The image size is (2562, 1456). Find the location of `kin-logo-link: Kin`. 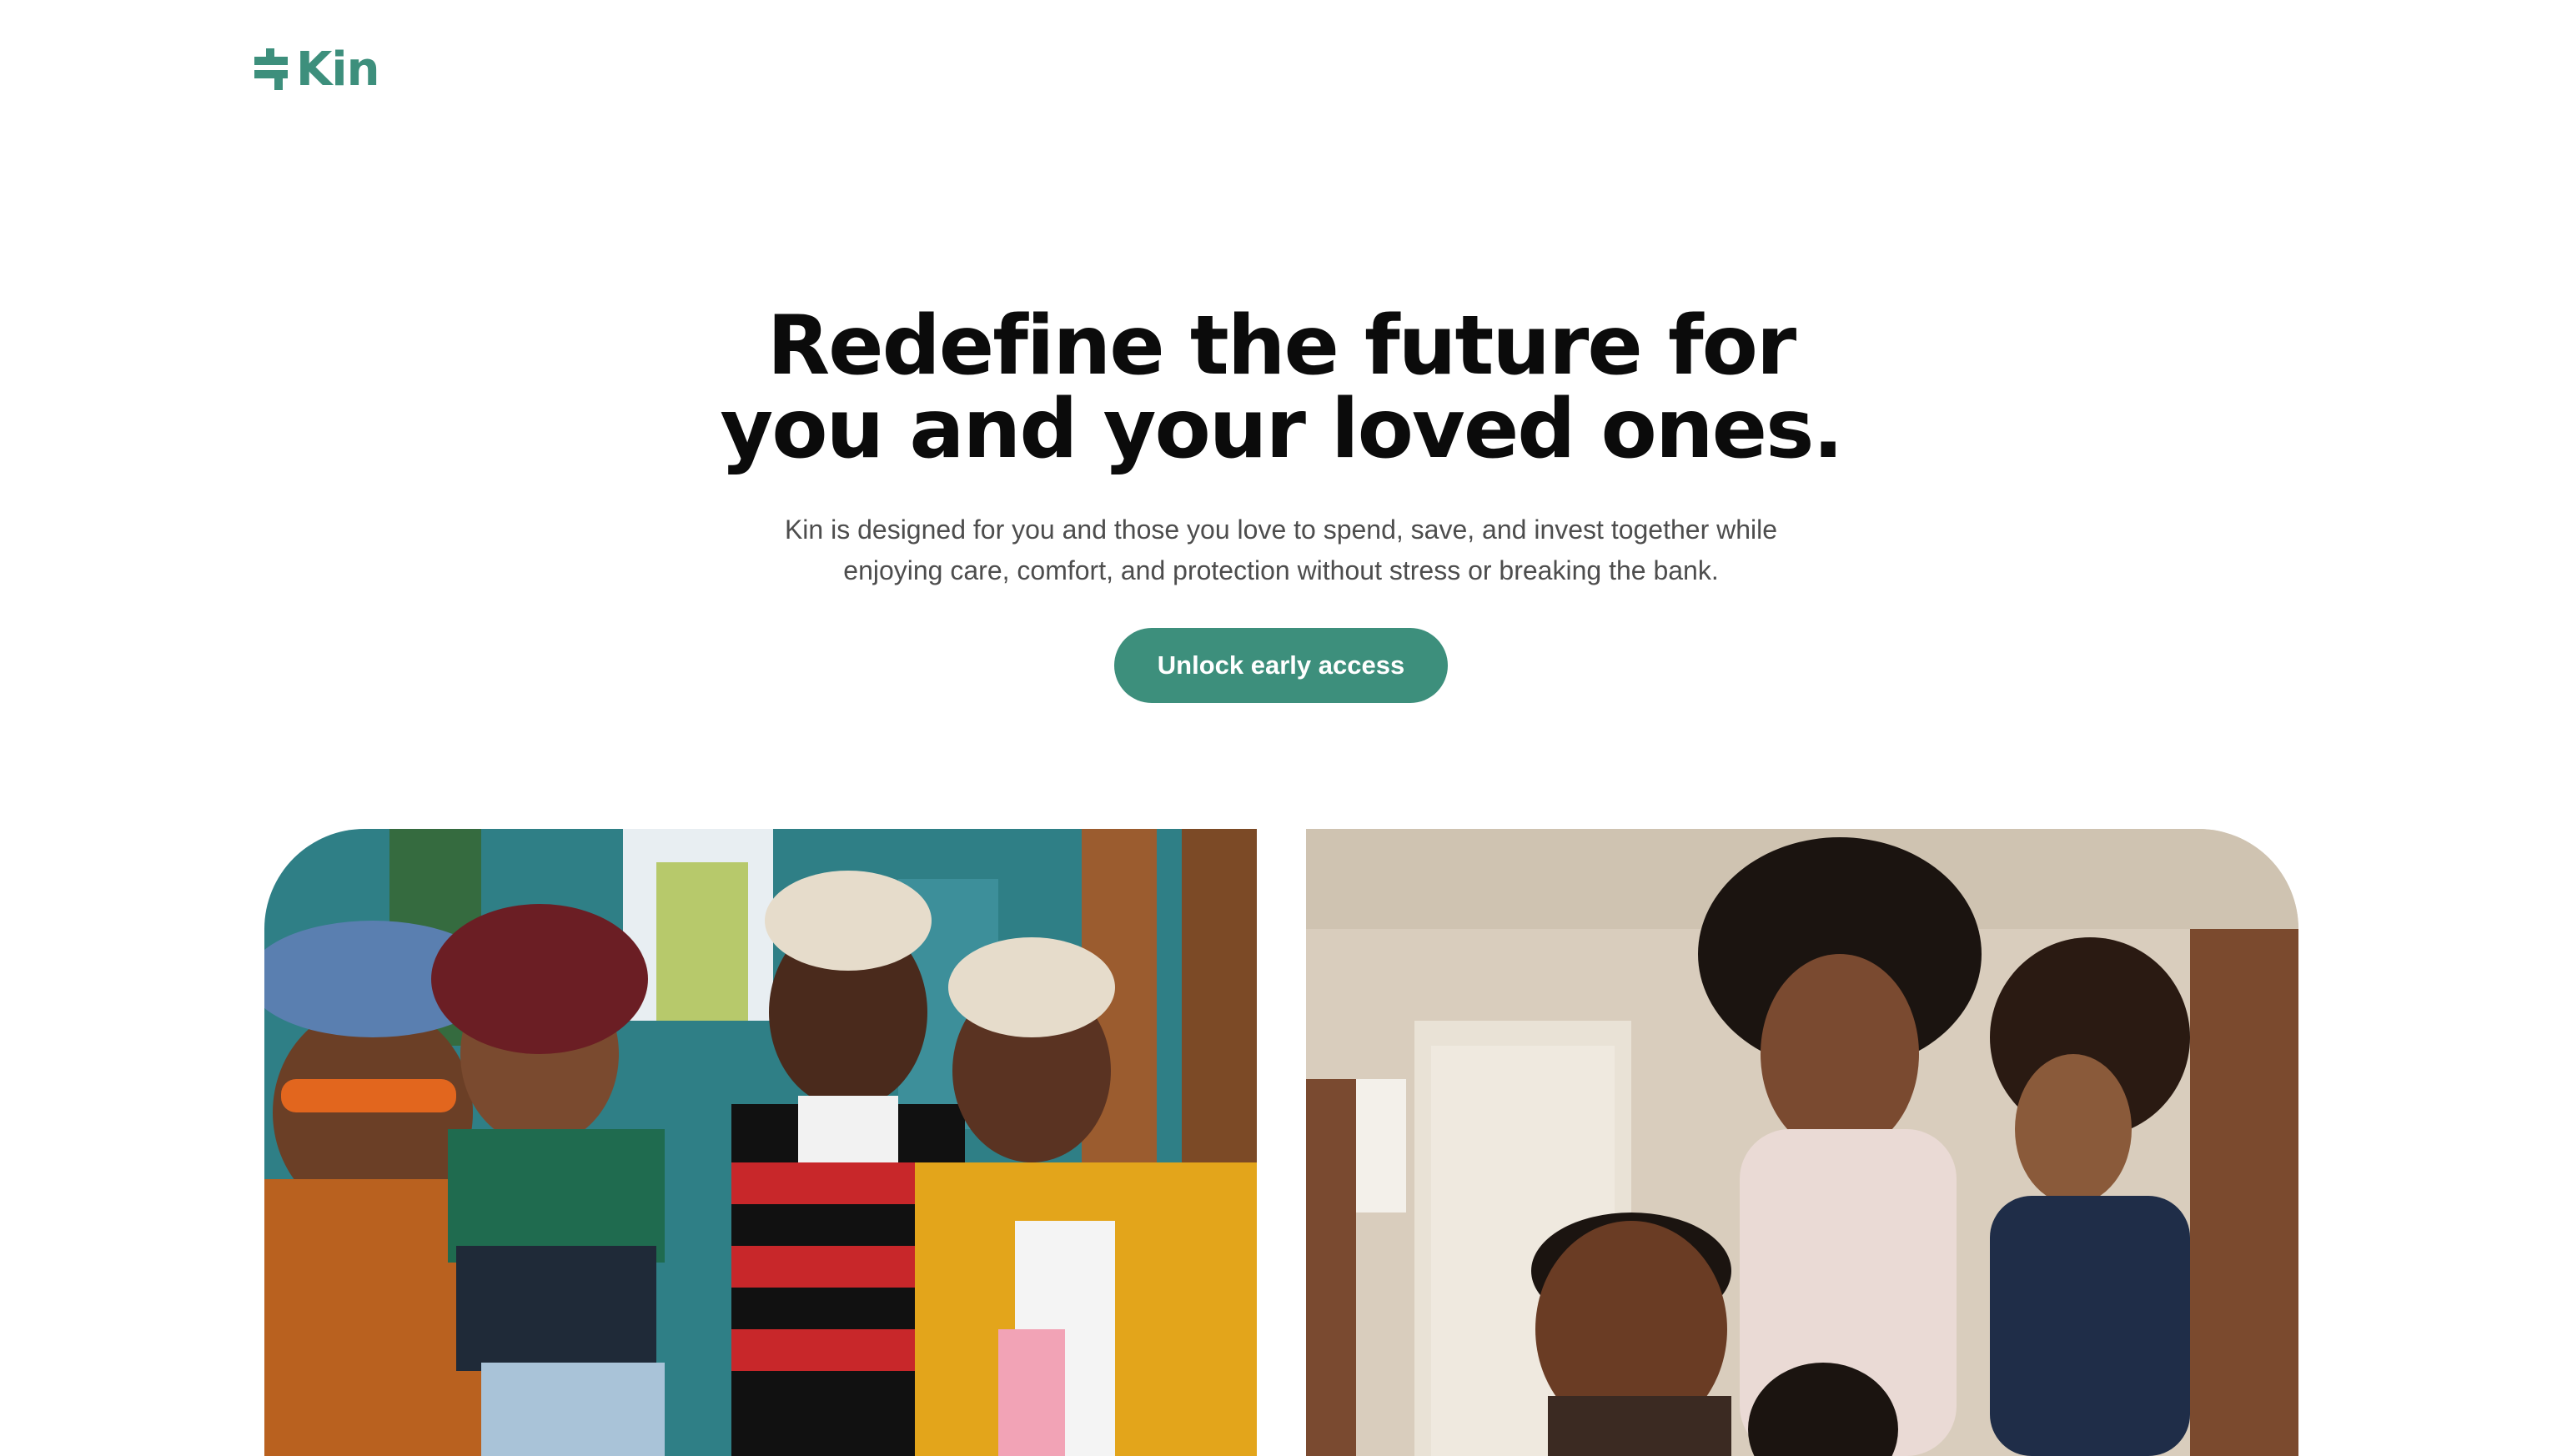

kin-logo-link: Kin is located at coordinates (316, 70).